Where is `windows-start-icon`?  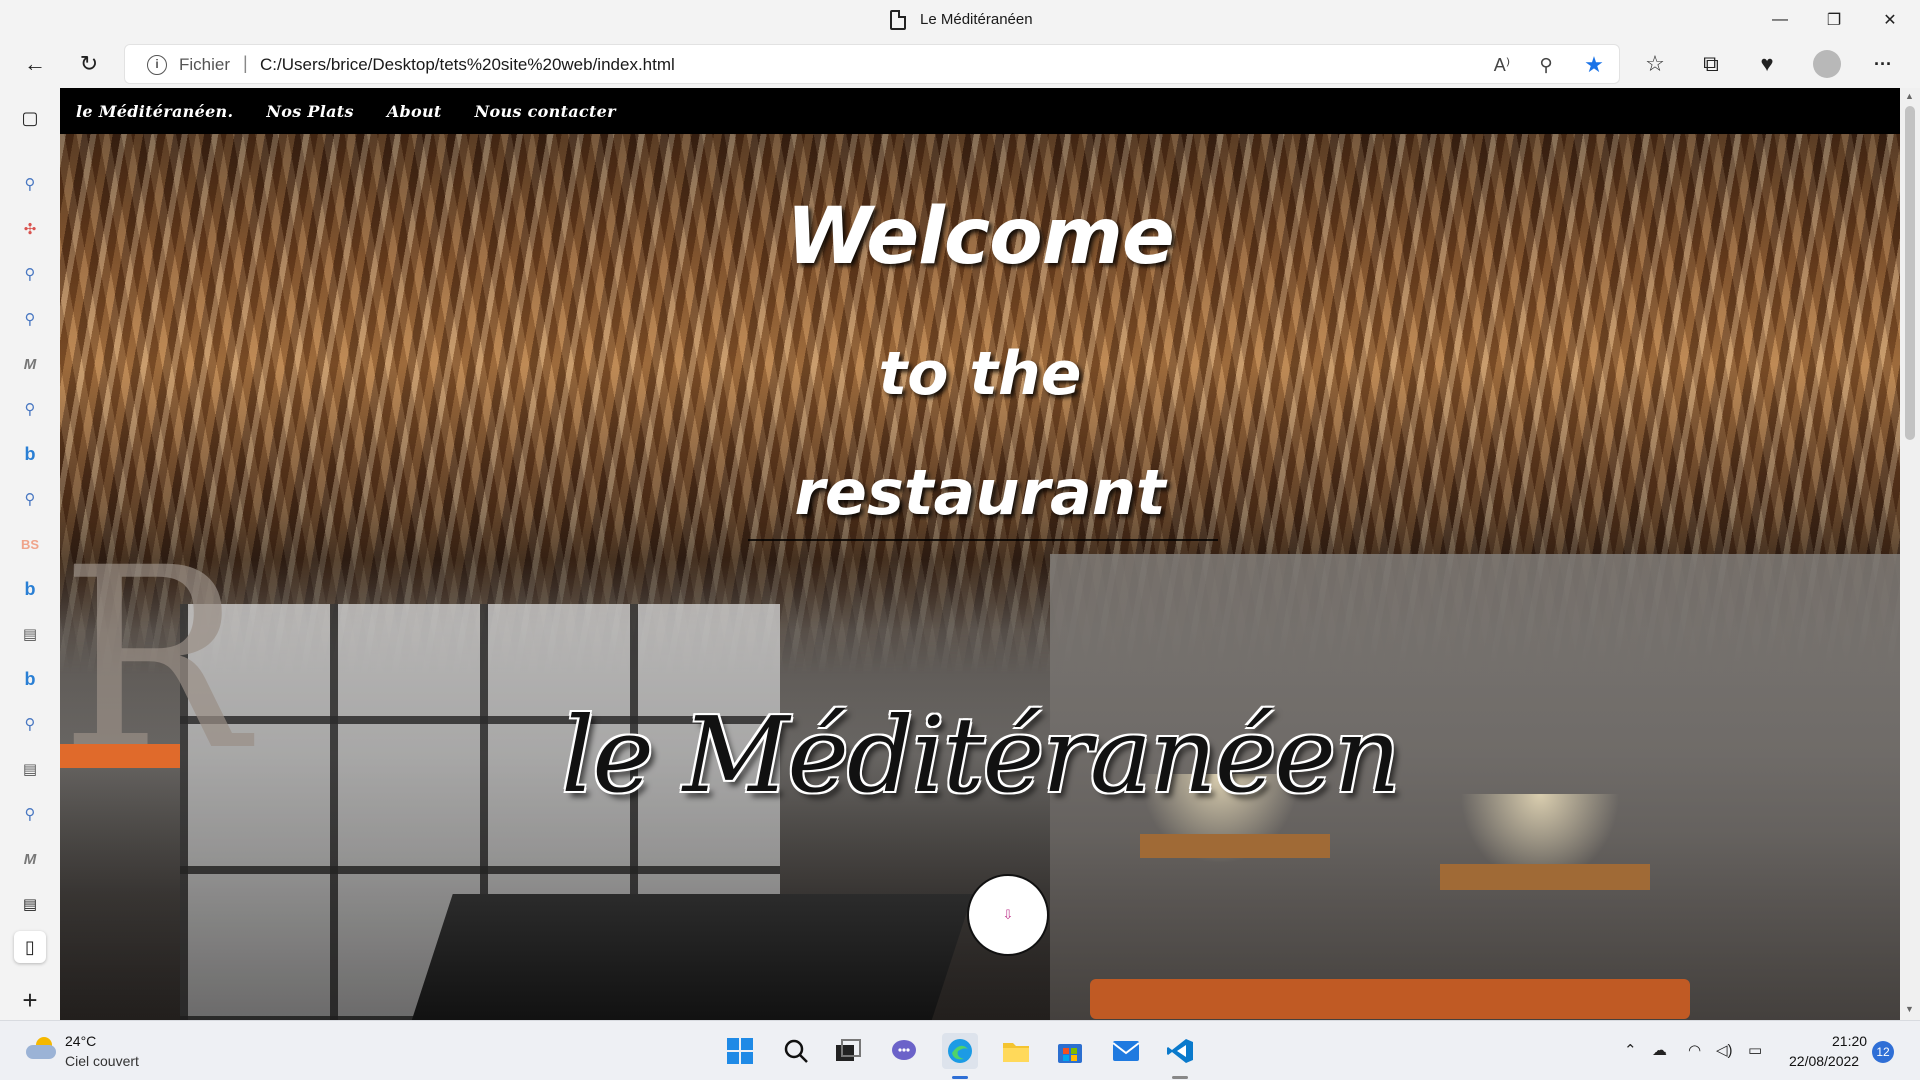
windows-start-icon is located at coordinates (740, 1051).